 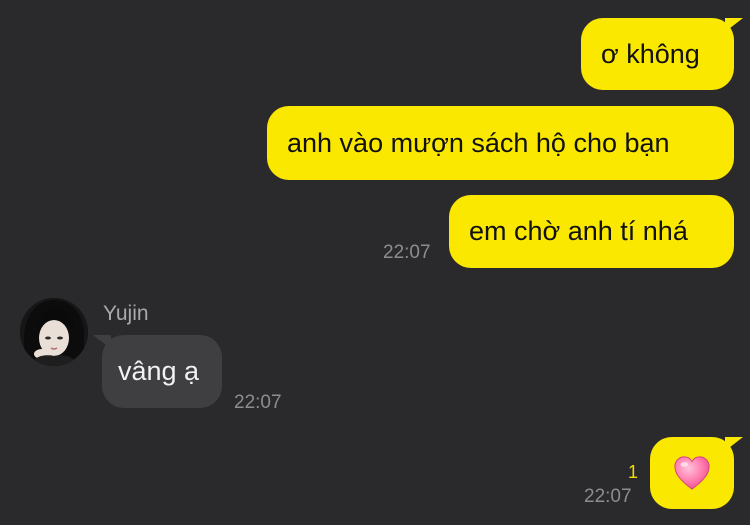 I want to click on message-text: ơ không, so click(x=650, y=53).